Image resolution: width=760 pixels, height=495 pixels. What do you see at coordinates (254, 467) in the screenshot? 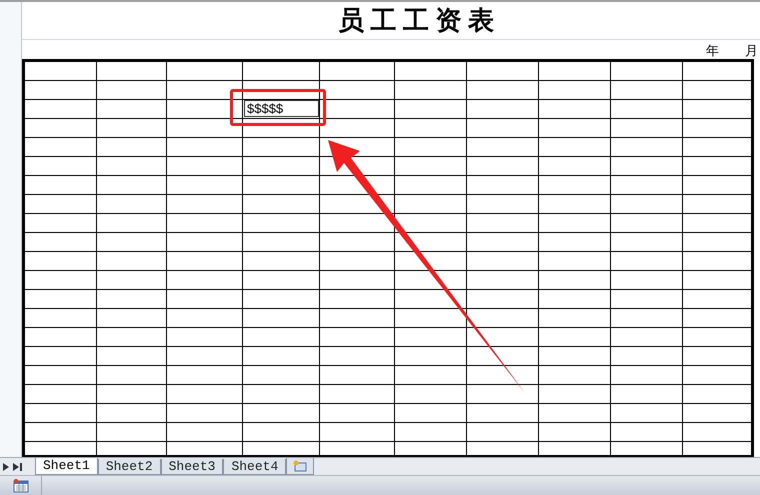
I see `sheet-tab: Sheet4` at bounding box center [254, 467].